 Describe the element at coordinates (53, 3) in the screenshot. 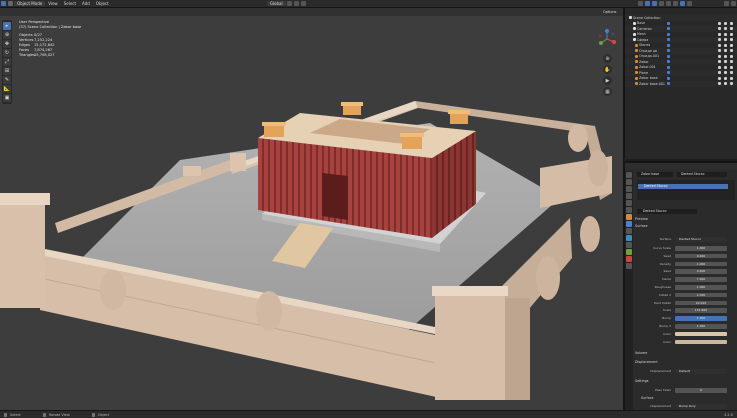

I see `menu-view: View` at that location.